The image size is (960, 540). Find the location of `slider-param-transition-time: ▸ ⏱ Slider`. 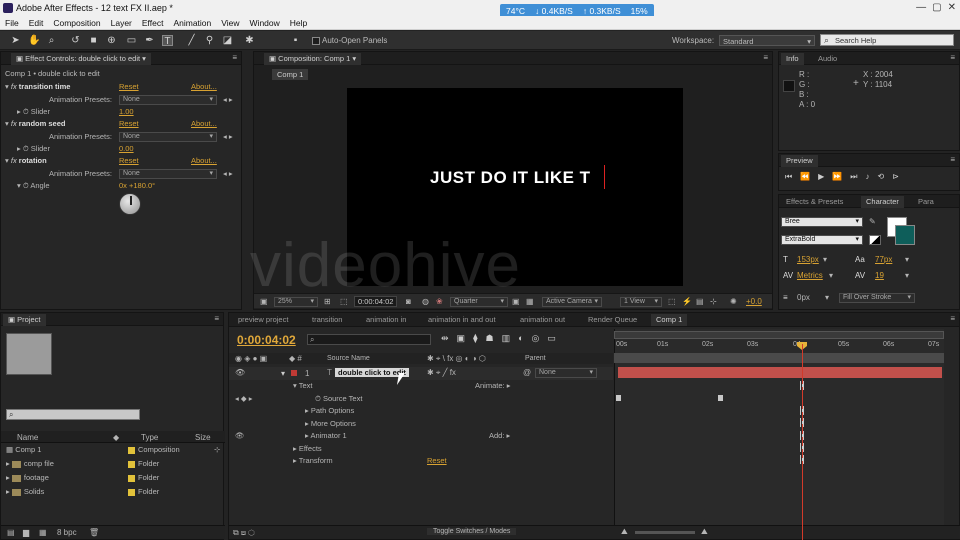

slider-param-transition-time: ▸ ⏱ Slider is located at coordinates (33, 112).